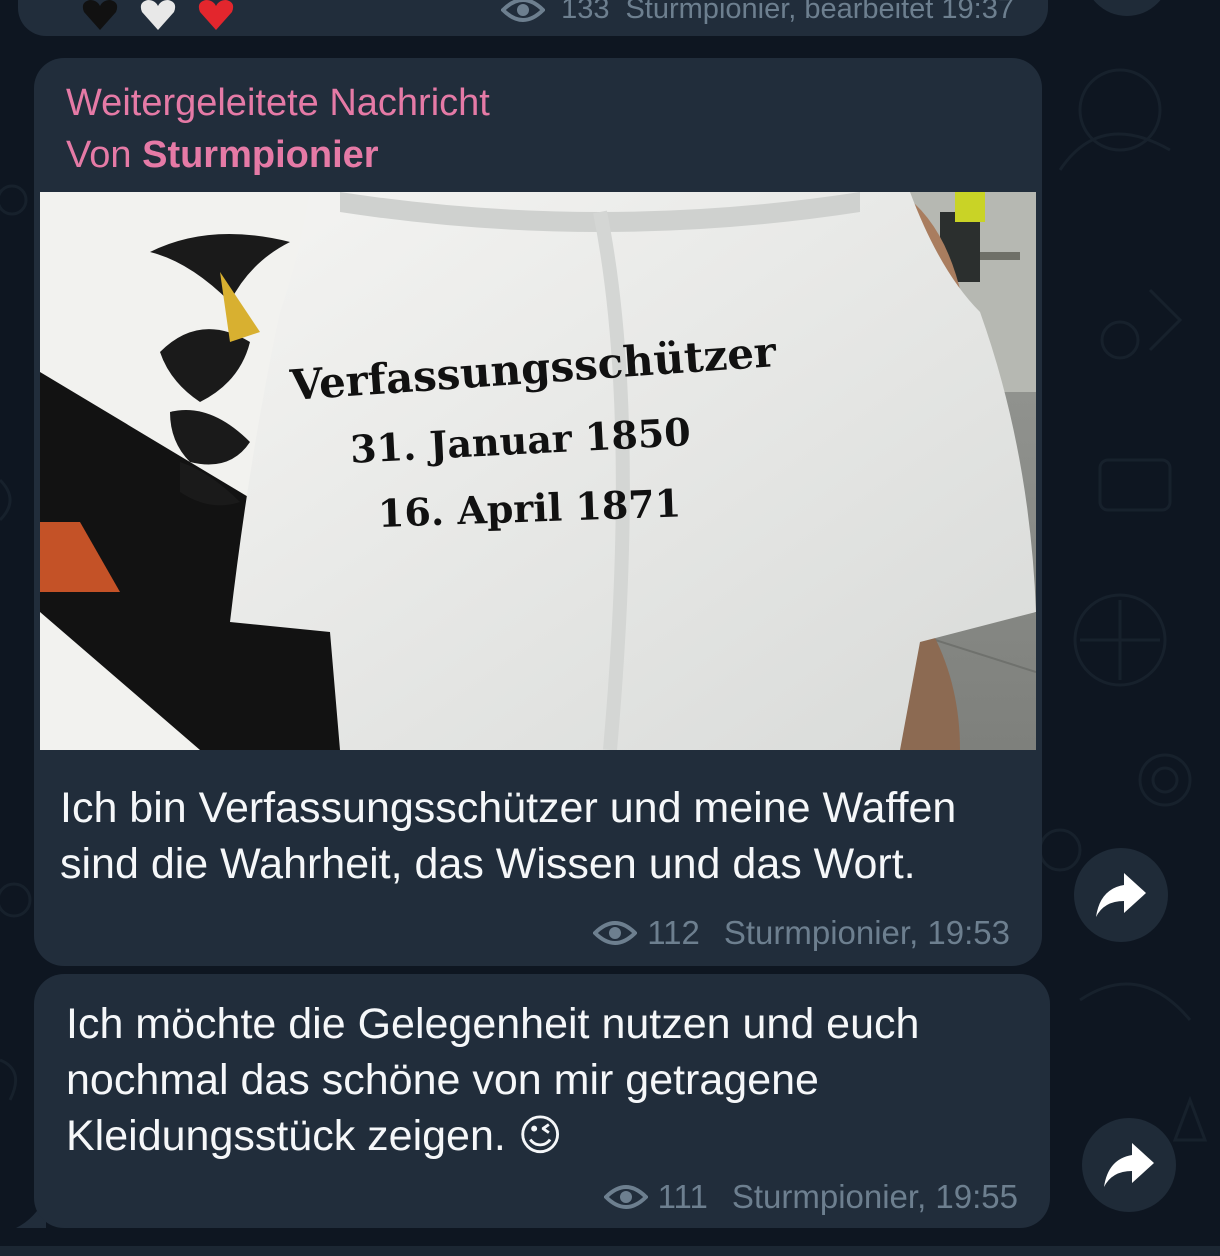  I want to click on top-view-count: 133, so click(585, 12).